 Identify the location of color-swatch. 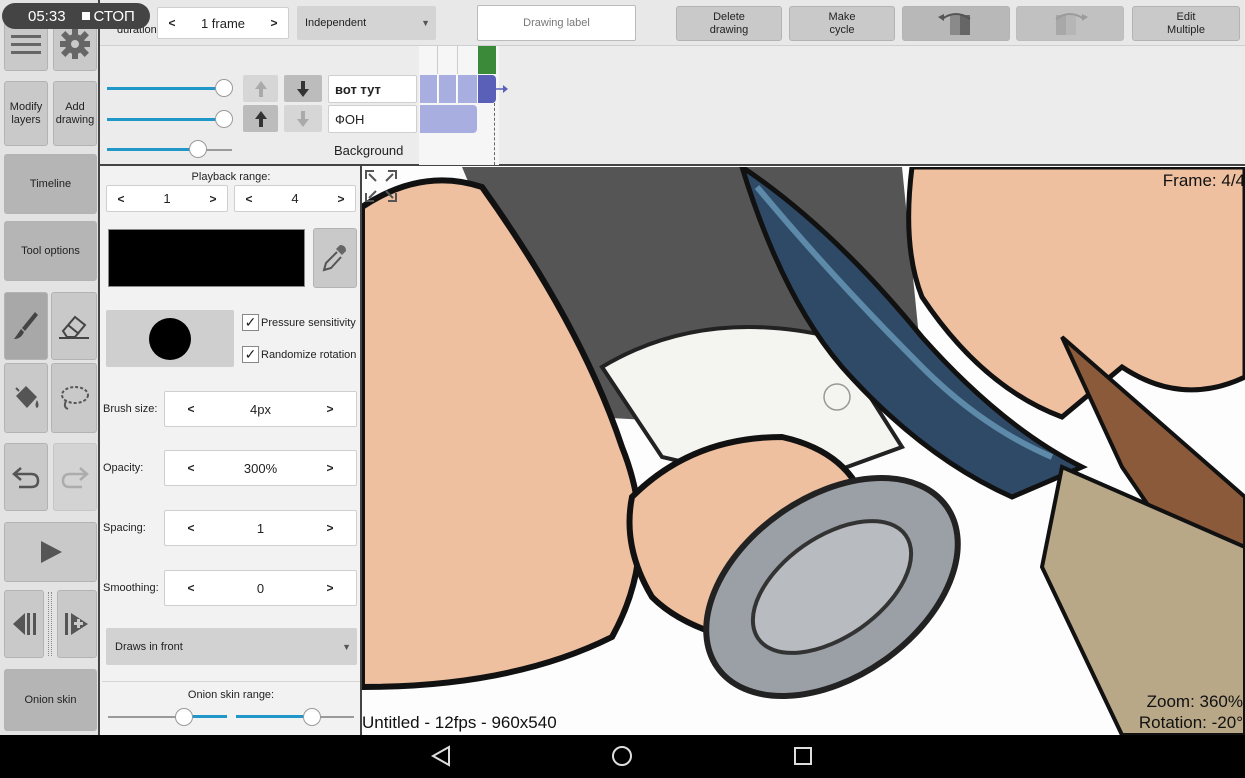
(206, 258).